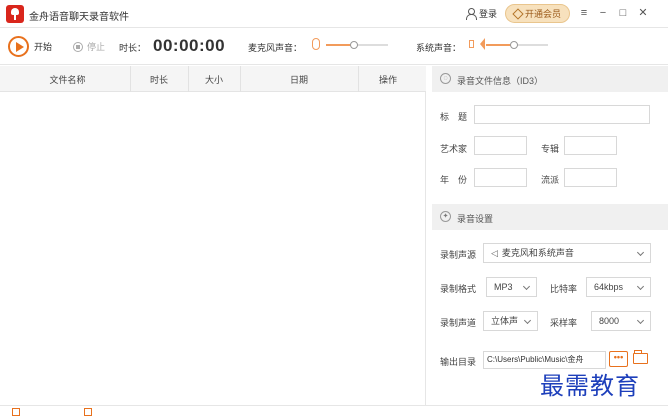 This screenshot has height=416, width=668. What do you see at coordinates (562, 114) in the screenshot?
I see `title-input` at bounding box center [562, 114].